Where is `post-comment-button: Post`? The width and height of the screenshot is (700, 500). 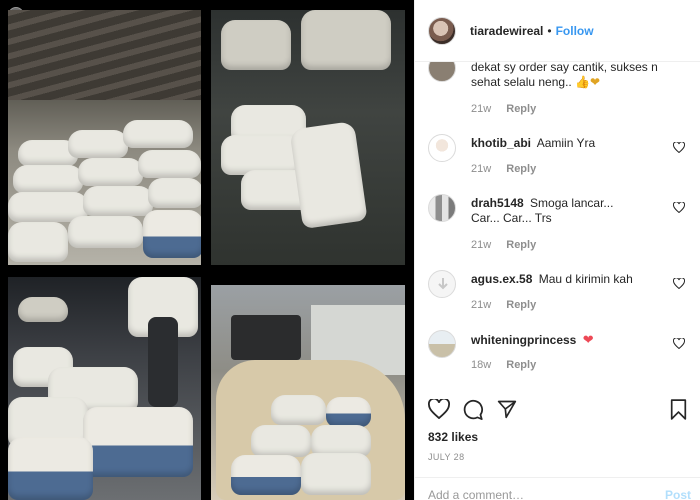 post-comment-button: Post is located at coordinates (678, 494).